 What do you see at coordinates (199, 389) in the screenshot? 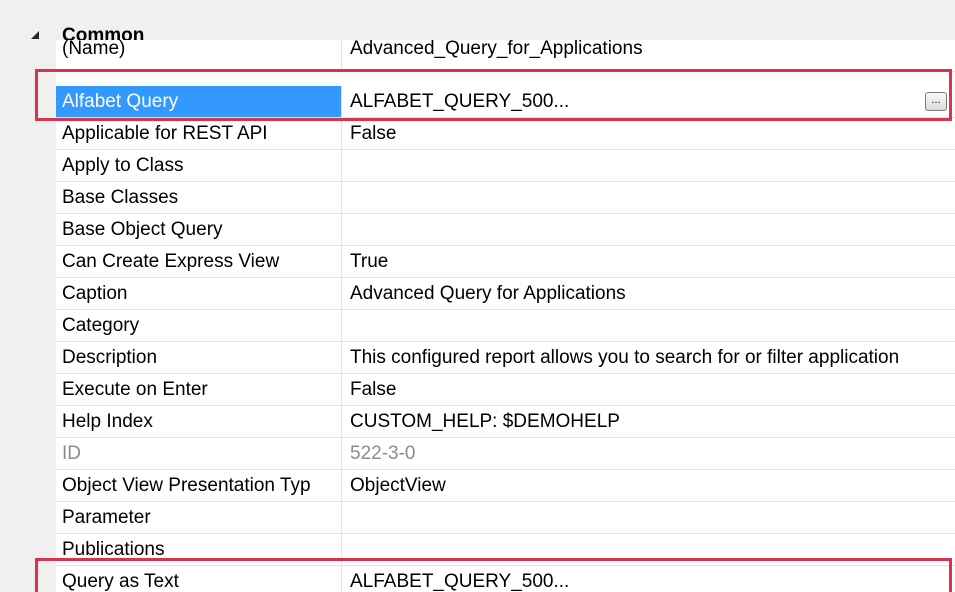
I see `property-name: Execute on Enter` at bounding box center [199, 389].